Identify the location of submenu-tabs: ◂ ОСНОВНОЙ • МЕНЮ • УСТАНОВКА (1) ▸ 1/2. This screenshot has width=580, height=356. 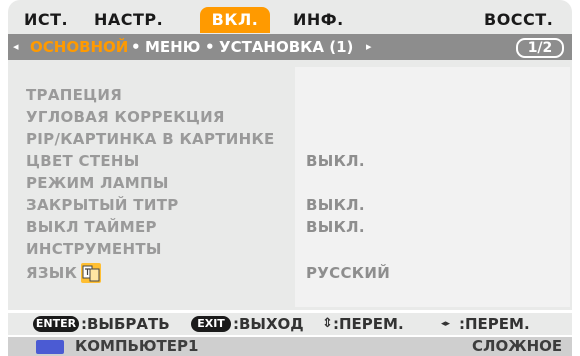
(290, 47).